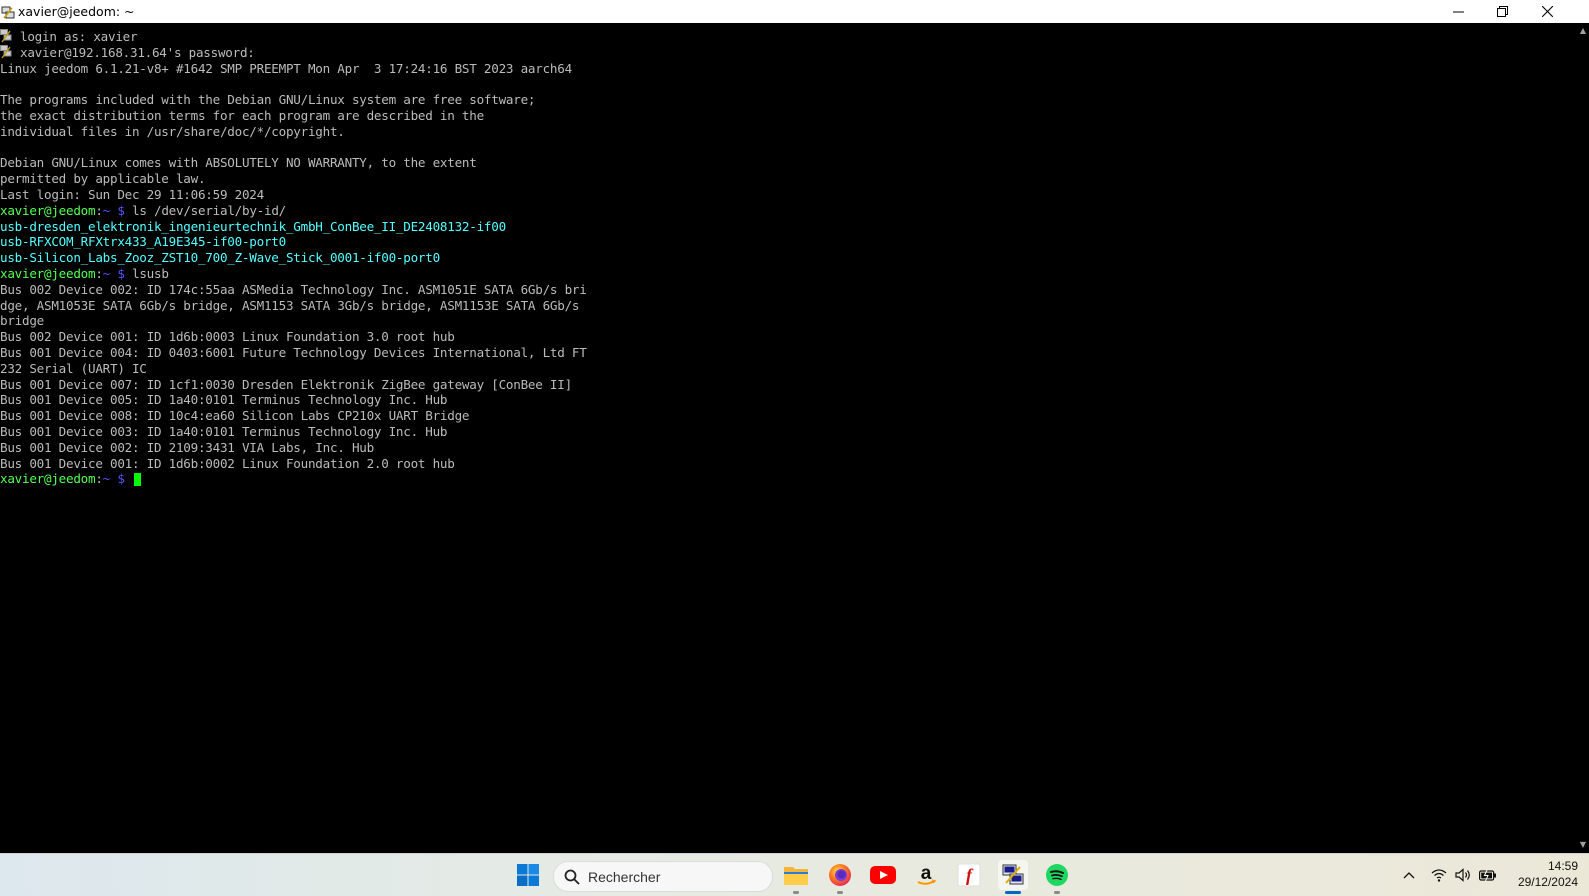  What do you see at coordinates (79, 36) in the screenshot?
I see `terminal-text: login as: xavier` at bounding box center [79, 36].